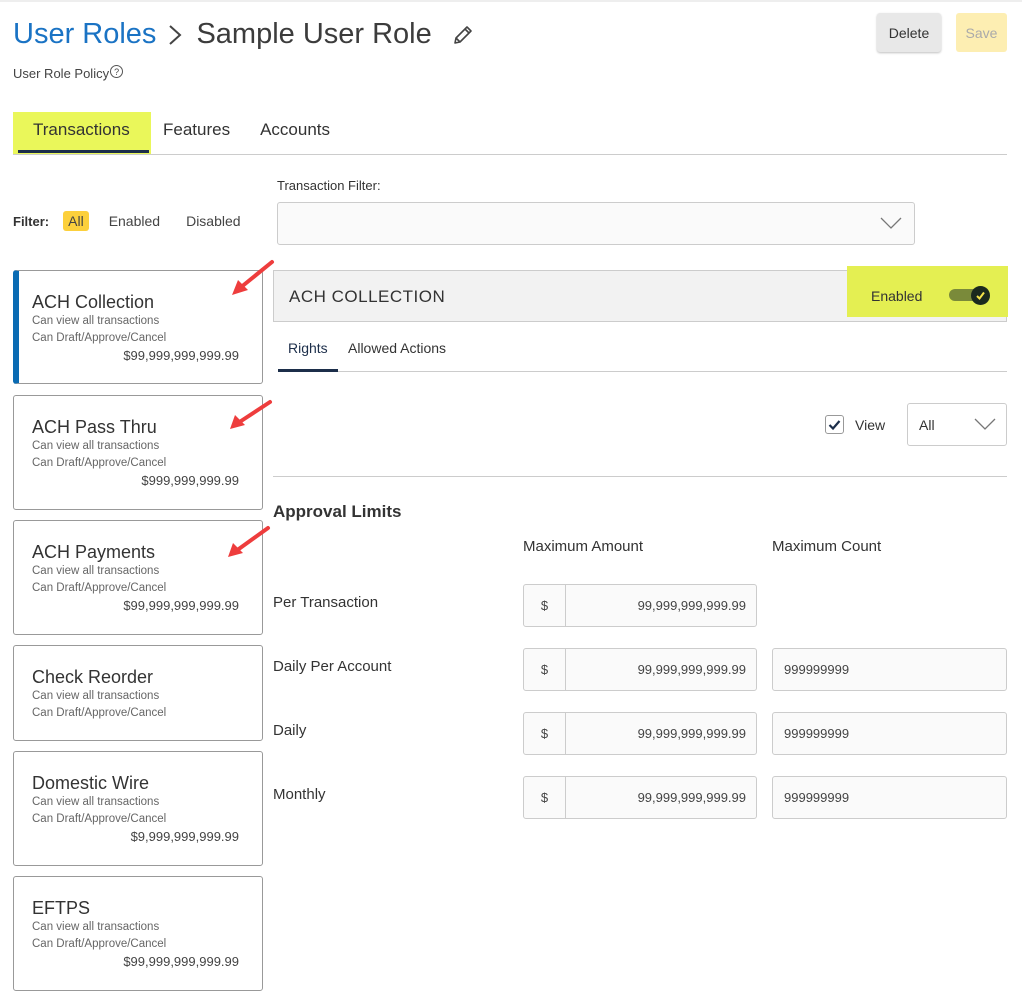 Image resolution: width=1022 pixels, height=998 pixels. Describe the element at coordinates (827, 546) in the screenshot. I see `maximum-count-header: Maximum Count` at that location.